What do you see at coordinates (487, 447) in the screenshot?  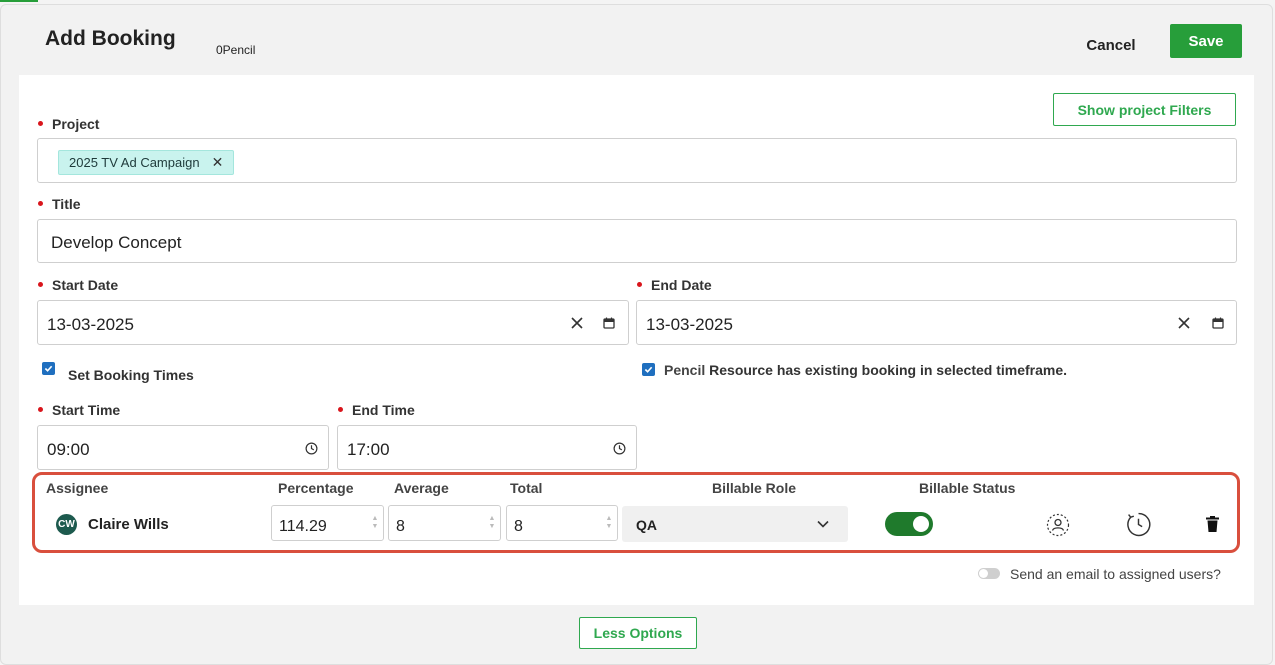 I see `end-time-input: 17:00` at bounding box center [487, 447].